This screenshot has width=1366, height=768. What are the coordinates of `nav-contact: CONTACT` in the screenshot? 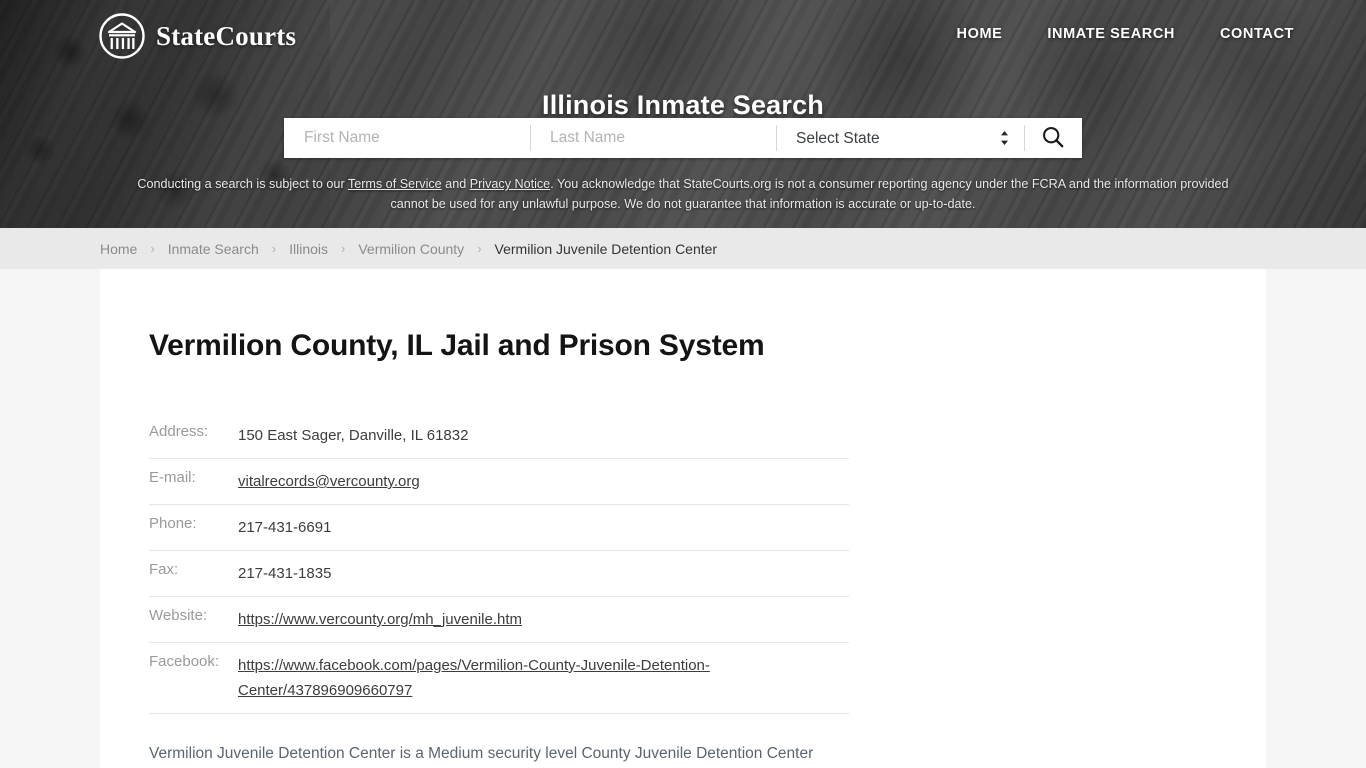 It's located at (1257, 34).